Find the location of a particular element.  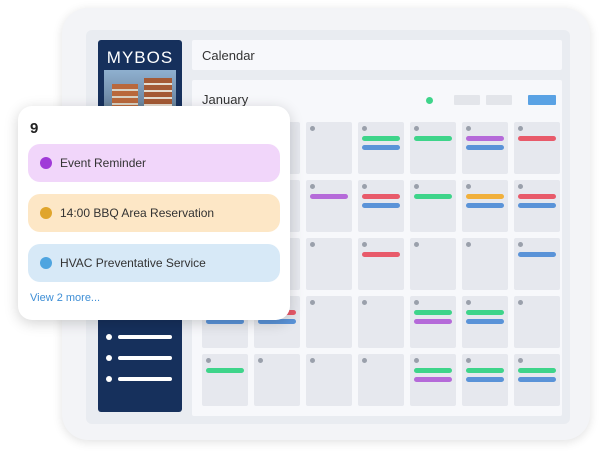

event-item: HVAC Preventative Service is located at coordinates (154, 263).